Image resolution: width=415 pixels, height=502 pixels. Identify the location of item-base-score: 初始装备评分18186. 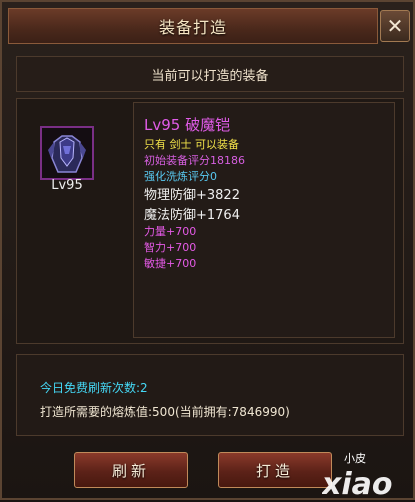
(194, 160).